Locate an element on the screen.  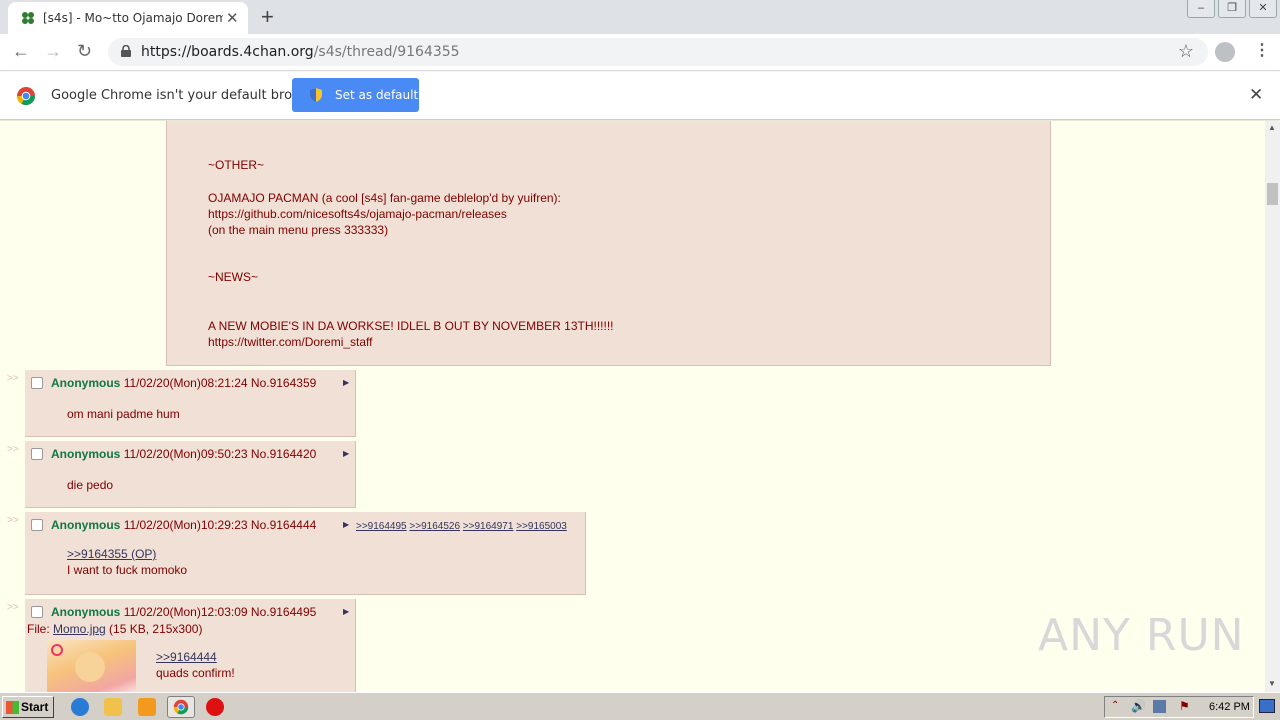
quote-link: >>9164444 is located at coordinates (186, 657).